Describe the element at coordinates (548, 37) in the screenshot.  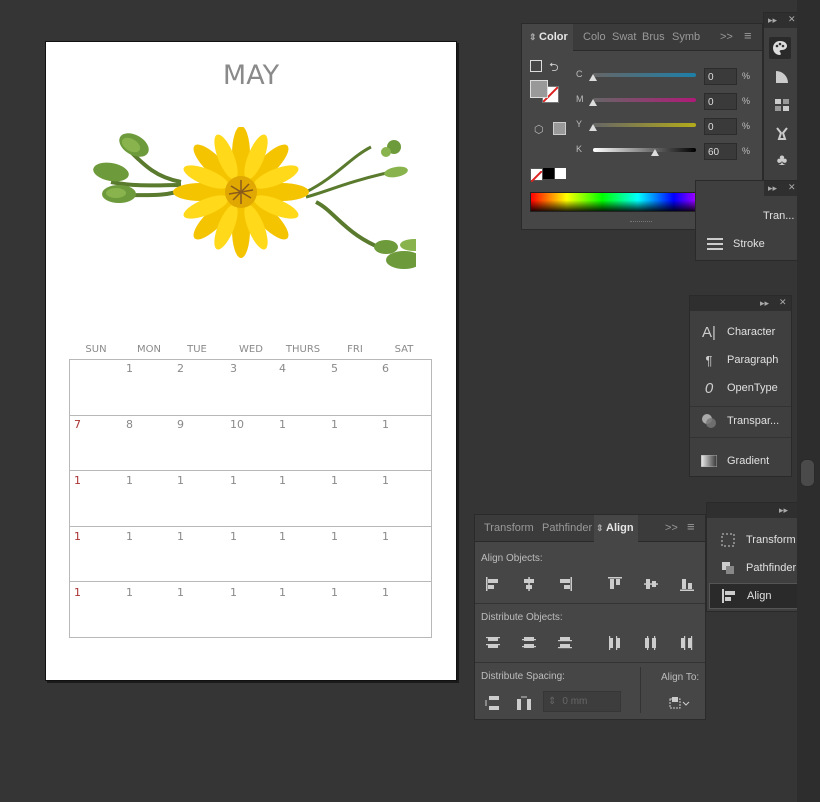
I see `tab-color: ⇕ Color` at that location.